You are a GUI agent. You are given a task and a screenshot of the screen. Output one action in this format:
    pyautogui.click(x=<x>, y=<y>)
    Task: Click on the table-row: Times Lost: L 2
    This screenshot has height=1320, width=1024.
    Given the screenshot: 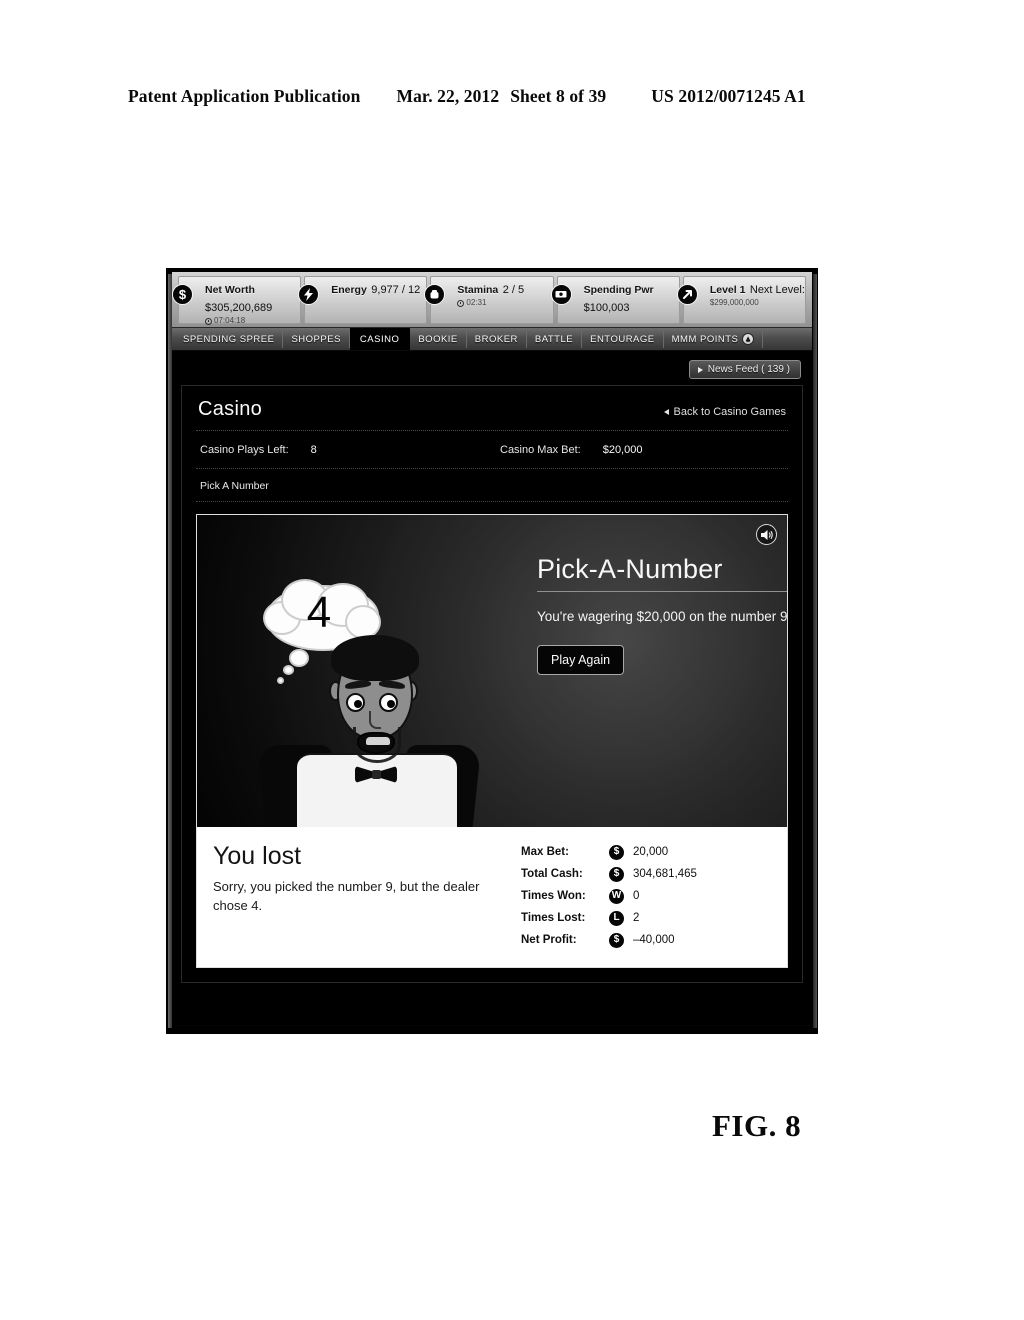 What is the action you would take?
    pyautogui.click(x=646, y=918)
    